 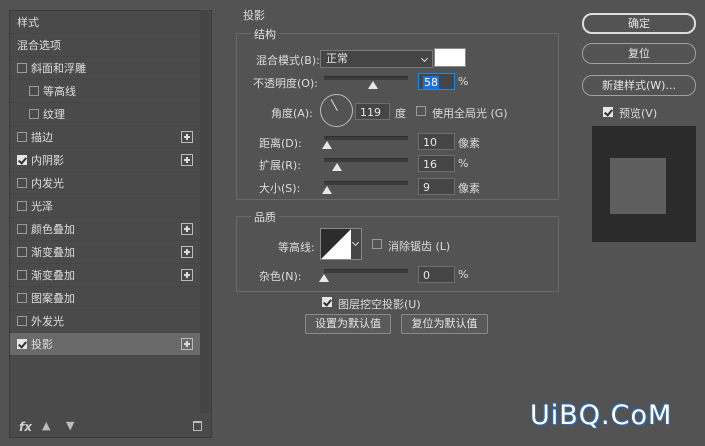 What do you see at coordinates (42, 137) in the screenshot?
I see `style-item-label: 描边` at bounding box center [42, 137].